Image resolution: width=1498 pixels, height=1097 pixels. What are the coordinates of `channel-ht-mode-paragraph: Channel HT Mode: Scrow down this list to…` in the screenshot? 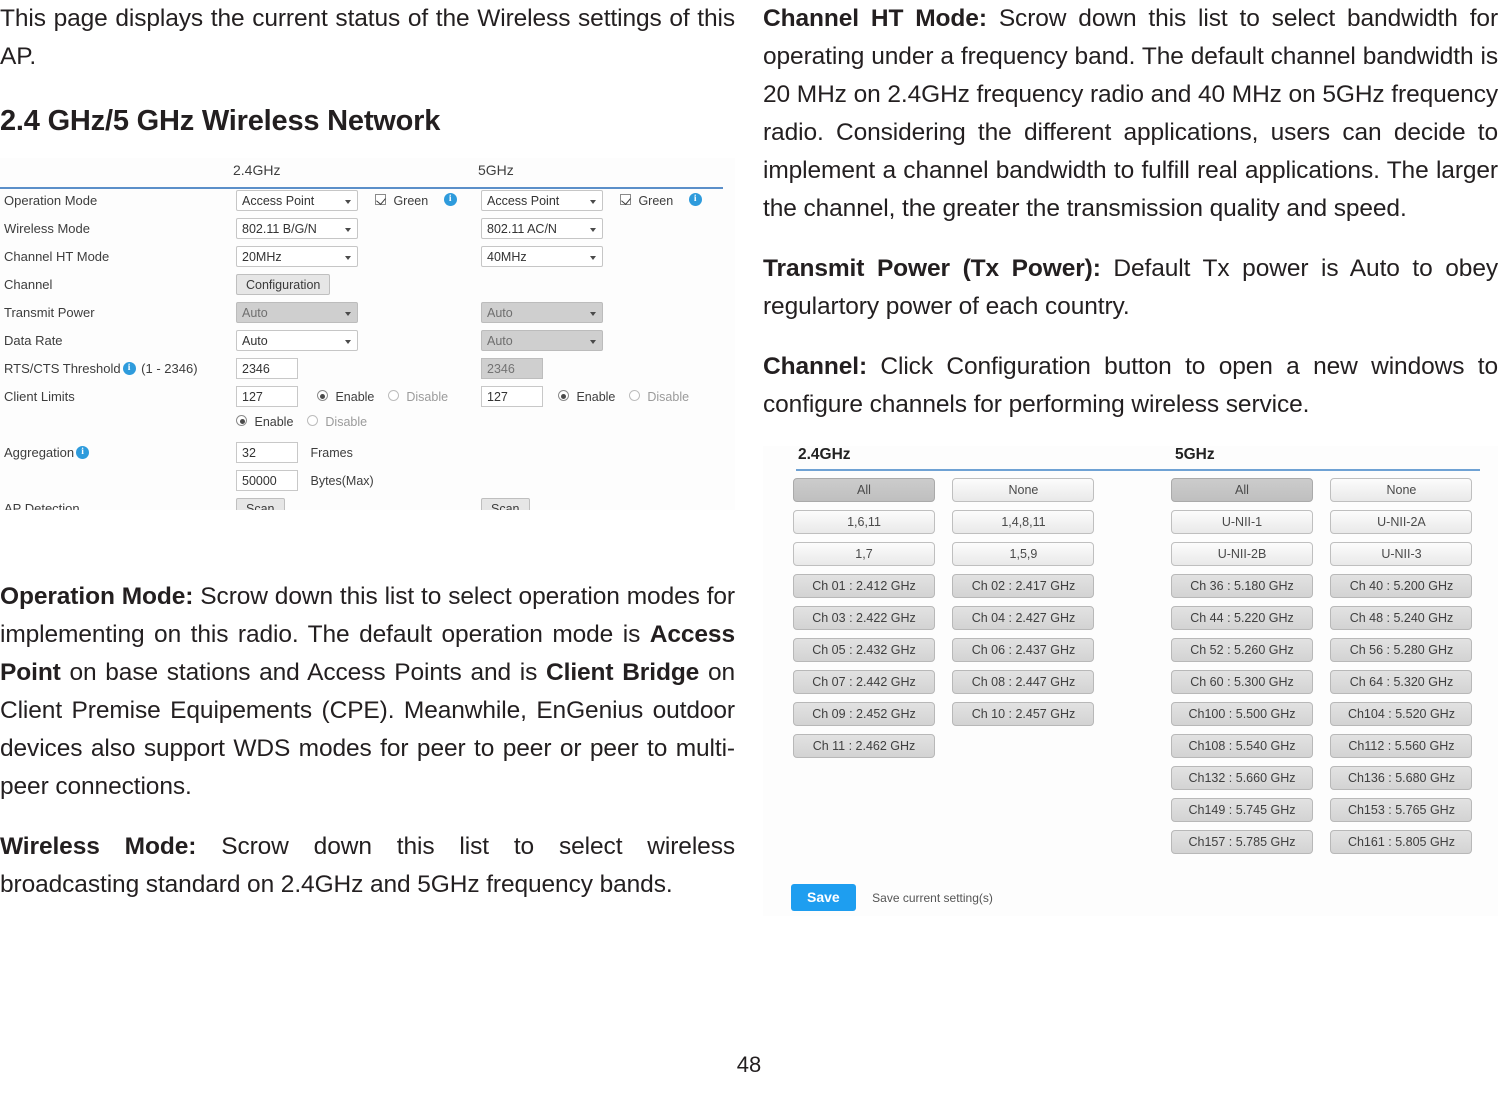 It's located at (1130, 114).